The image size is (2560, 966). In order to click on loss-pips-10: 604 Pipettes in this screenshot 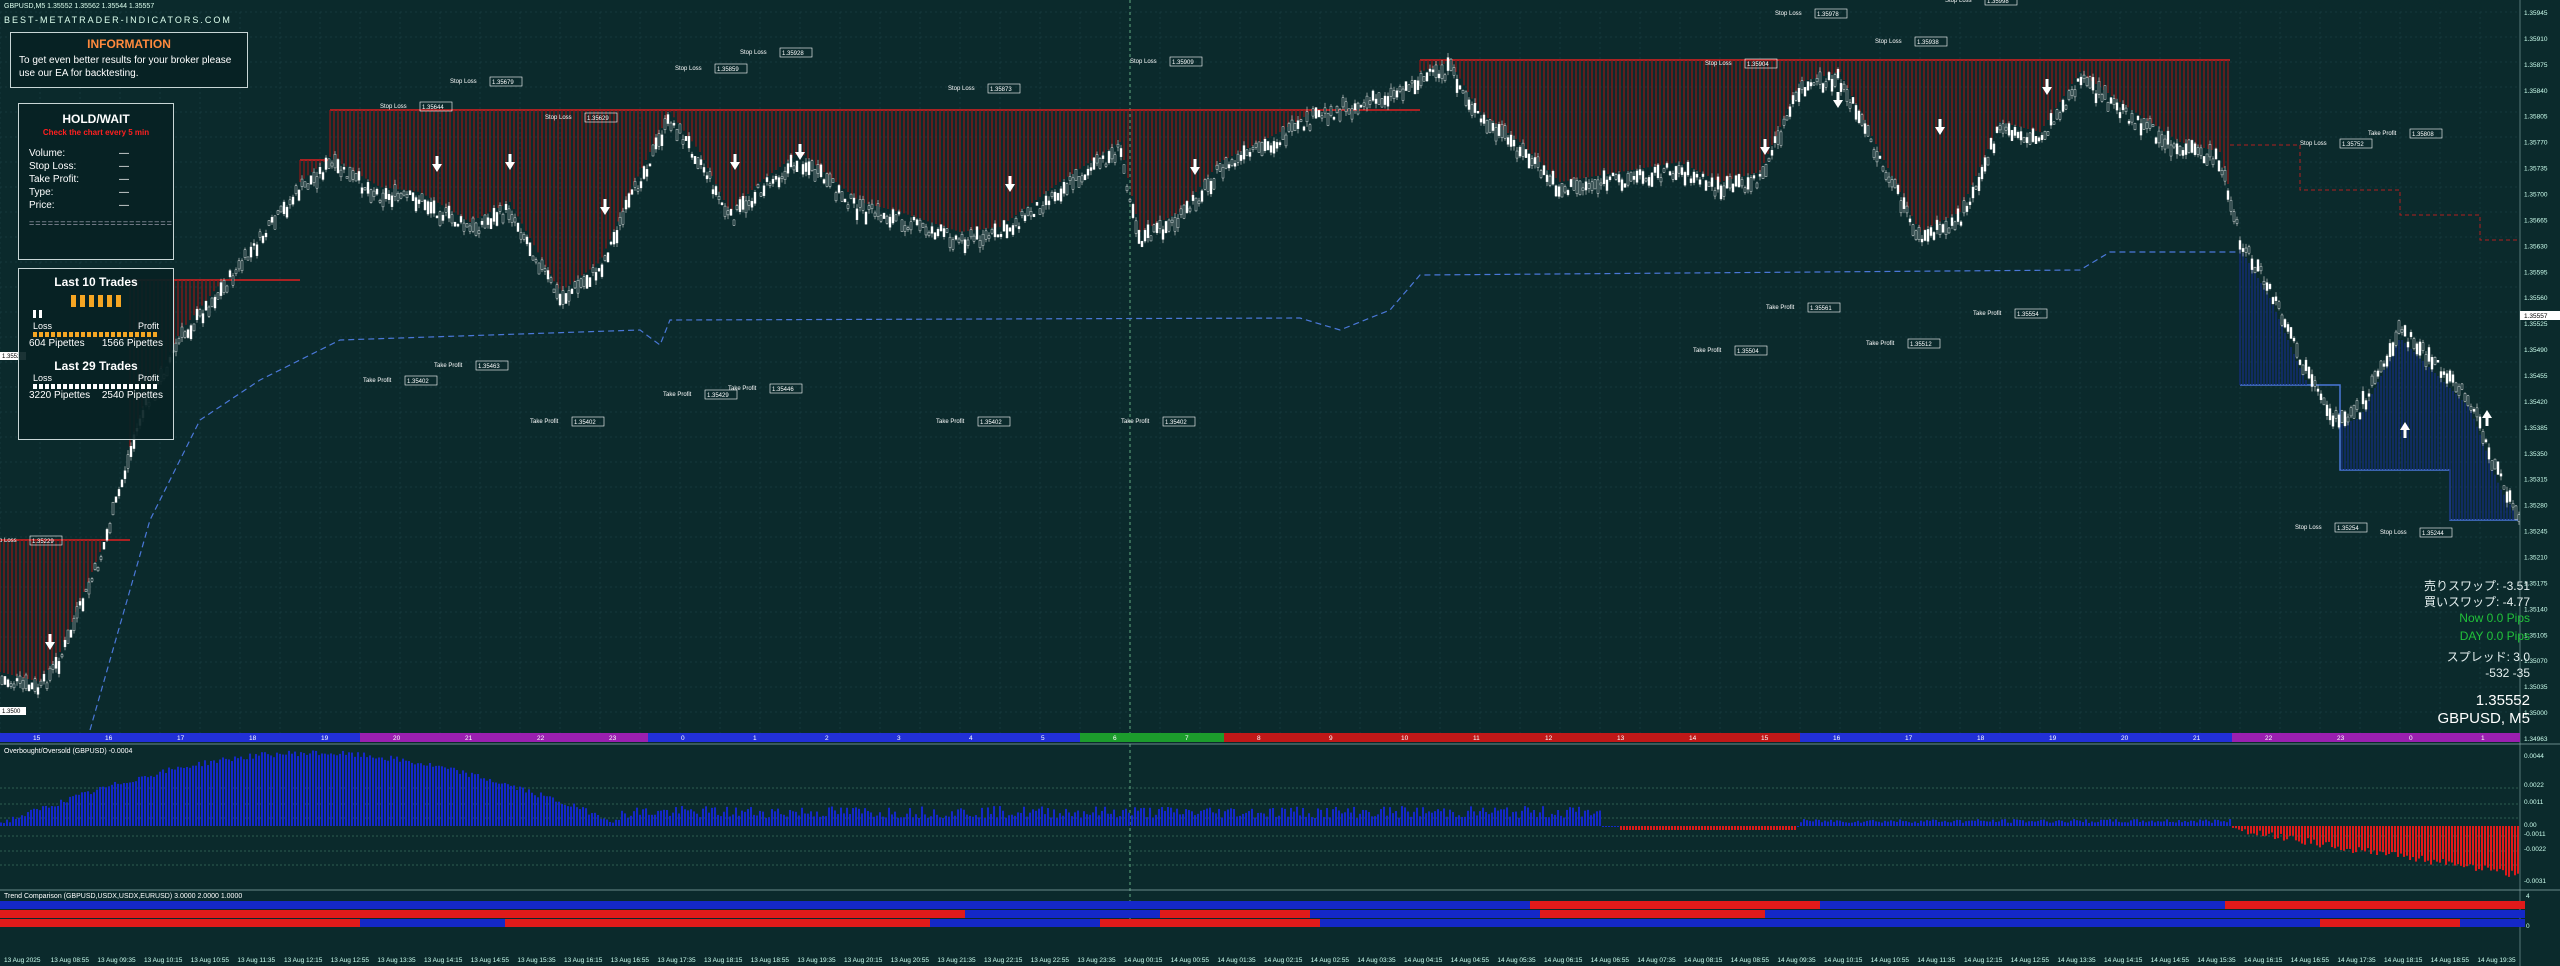, I will do `click(57, 343)`.